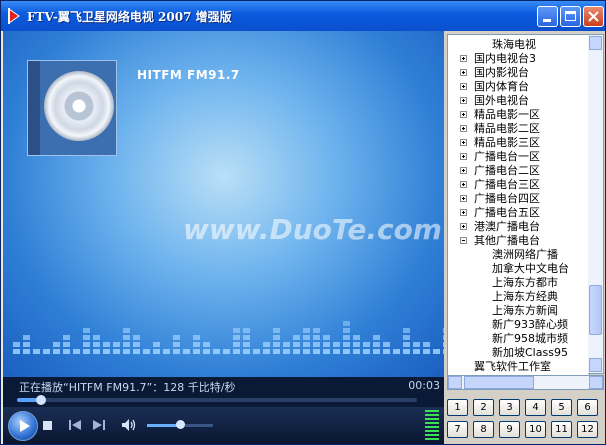 Image resolution: width=606 pixels, height=445 pixels. Describe the element at coordinates (561, 429) in the screenshot. I see `channel-number-button: 11` at that location.